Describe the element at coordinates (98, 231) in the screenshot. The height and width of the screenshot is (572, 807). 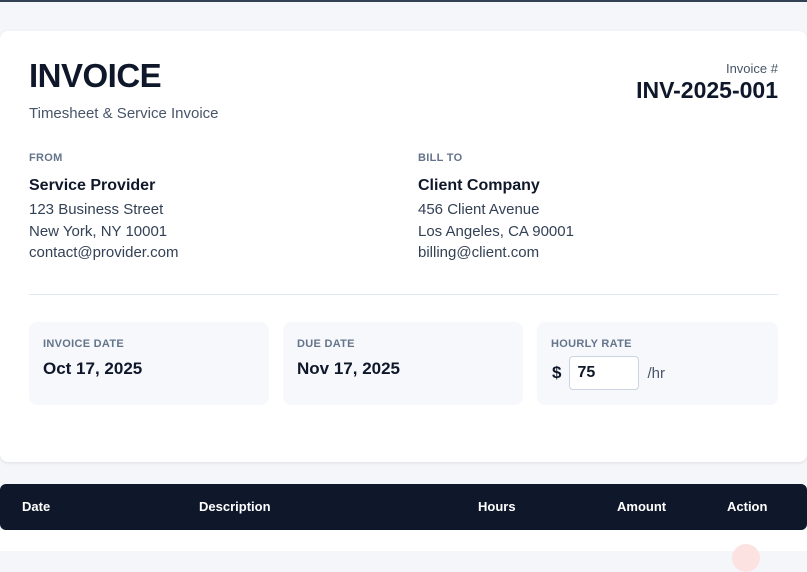
I see `from-address-line2: New York, NY 10001` at that location.